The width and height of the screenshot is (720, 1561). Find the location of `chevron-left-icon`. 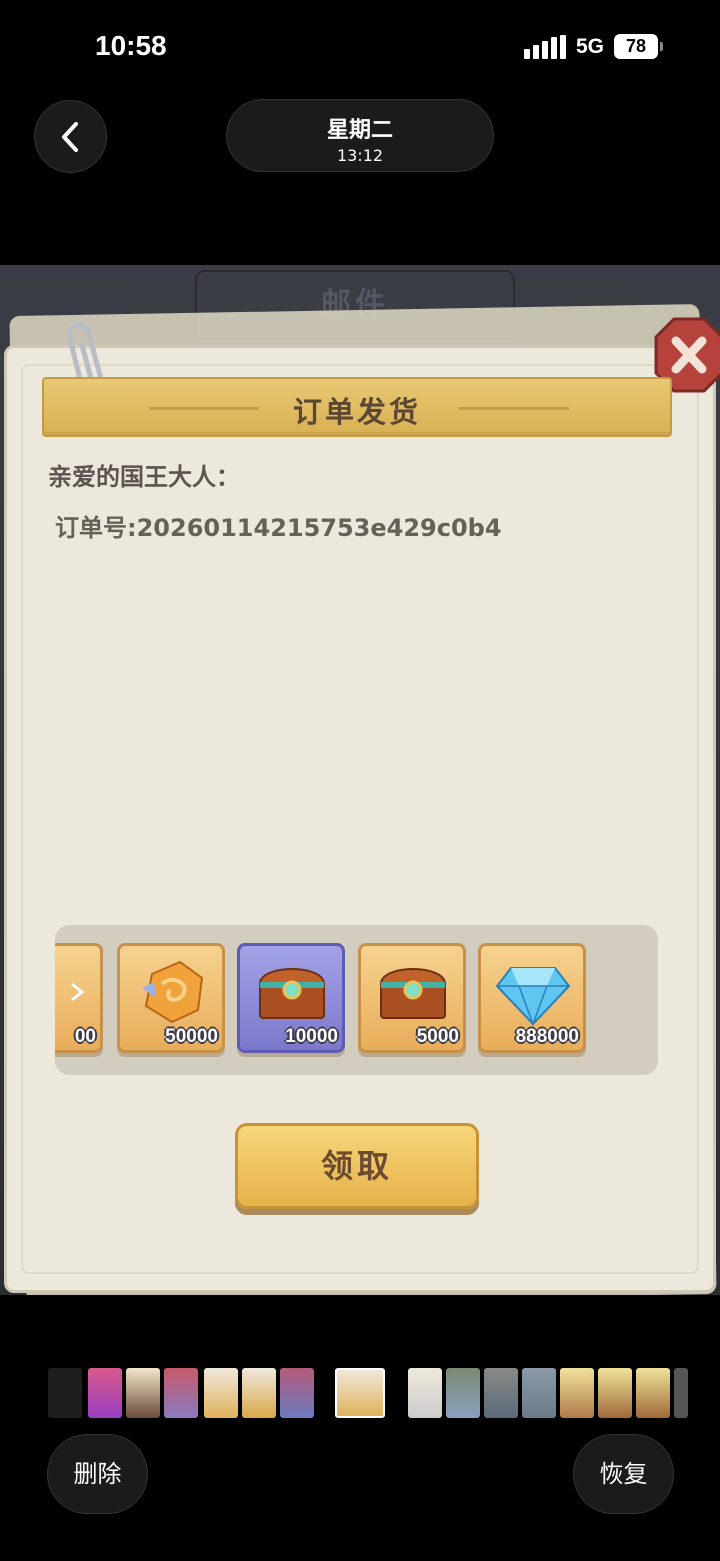

chevron-left-icon is located at coordinates (69, 136).